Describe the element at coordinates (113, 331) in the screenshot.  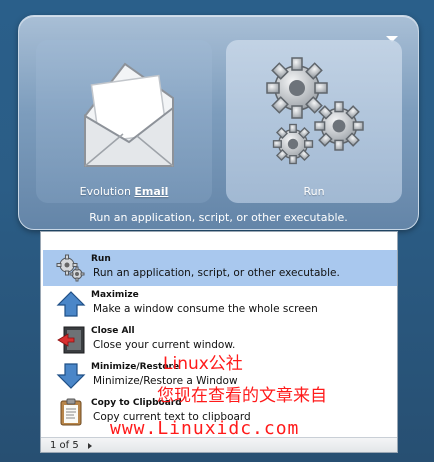
I see `list-item-title: Close All` at that location.